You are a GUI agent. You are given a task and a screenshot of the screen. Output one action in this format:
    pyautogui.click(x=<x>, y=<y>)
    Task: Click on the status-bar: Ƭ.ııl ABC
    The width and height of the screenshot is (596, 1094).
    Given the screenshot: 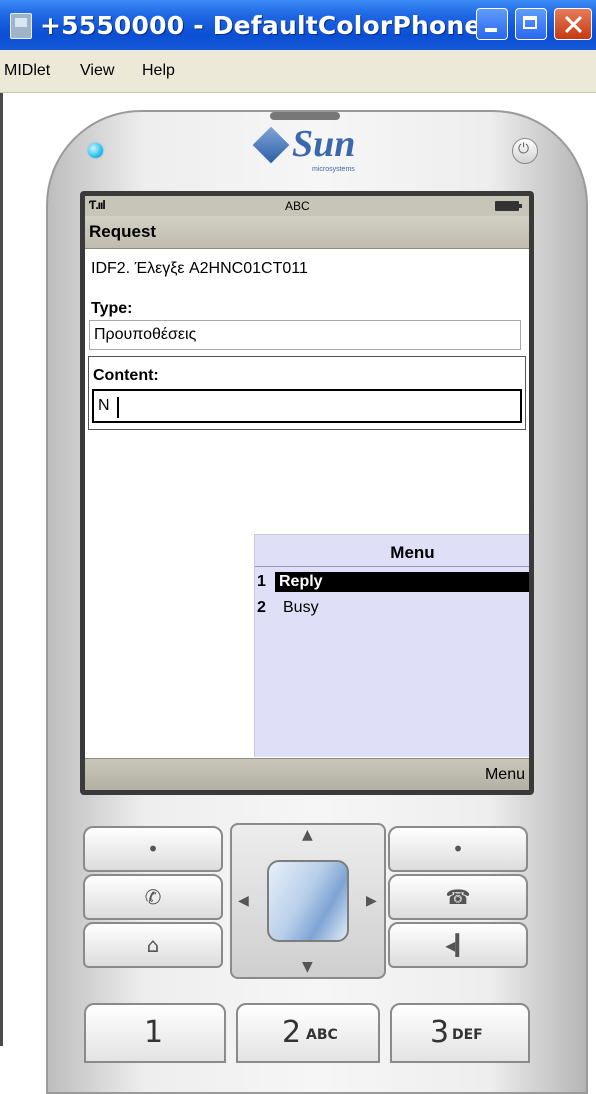 What is the action you would take?
    pyautogui.click(x=307, y=206)
    